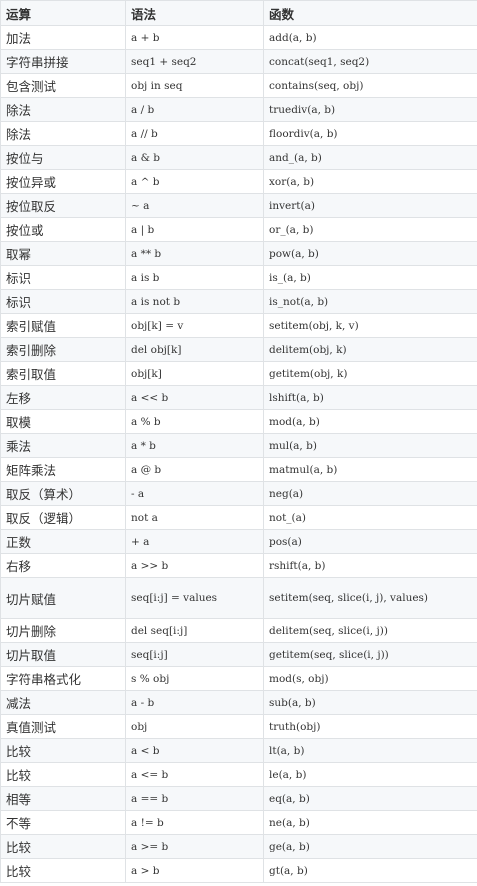 This screenshot has height=886, width=477. I want to click on operation-cell: 相等, so click(63, 798).